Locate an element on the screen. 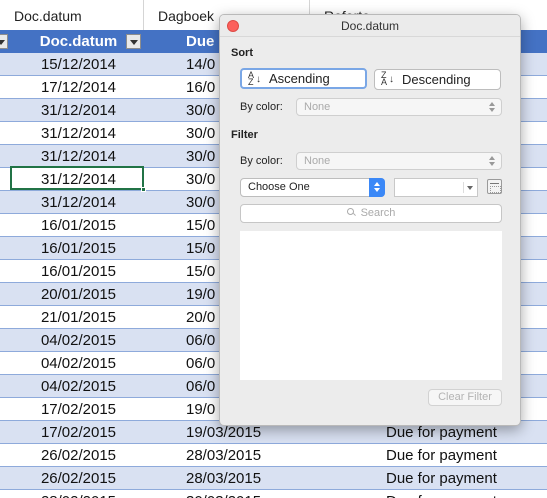 This screenshot has height=498, width=547. search-placeholder: Search is located at coordinates (378, 213).